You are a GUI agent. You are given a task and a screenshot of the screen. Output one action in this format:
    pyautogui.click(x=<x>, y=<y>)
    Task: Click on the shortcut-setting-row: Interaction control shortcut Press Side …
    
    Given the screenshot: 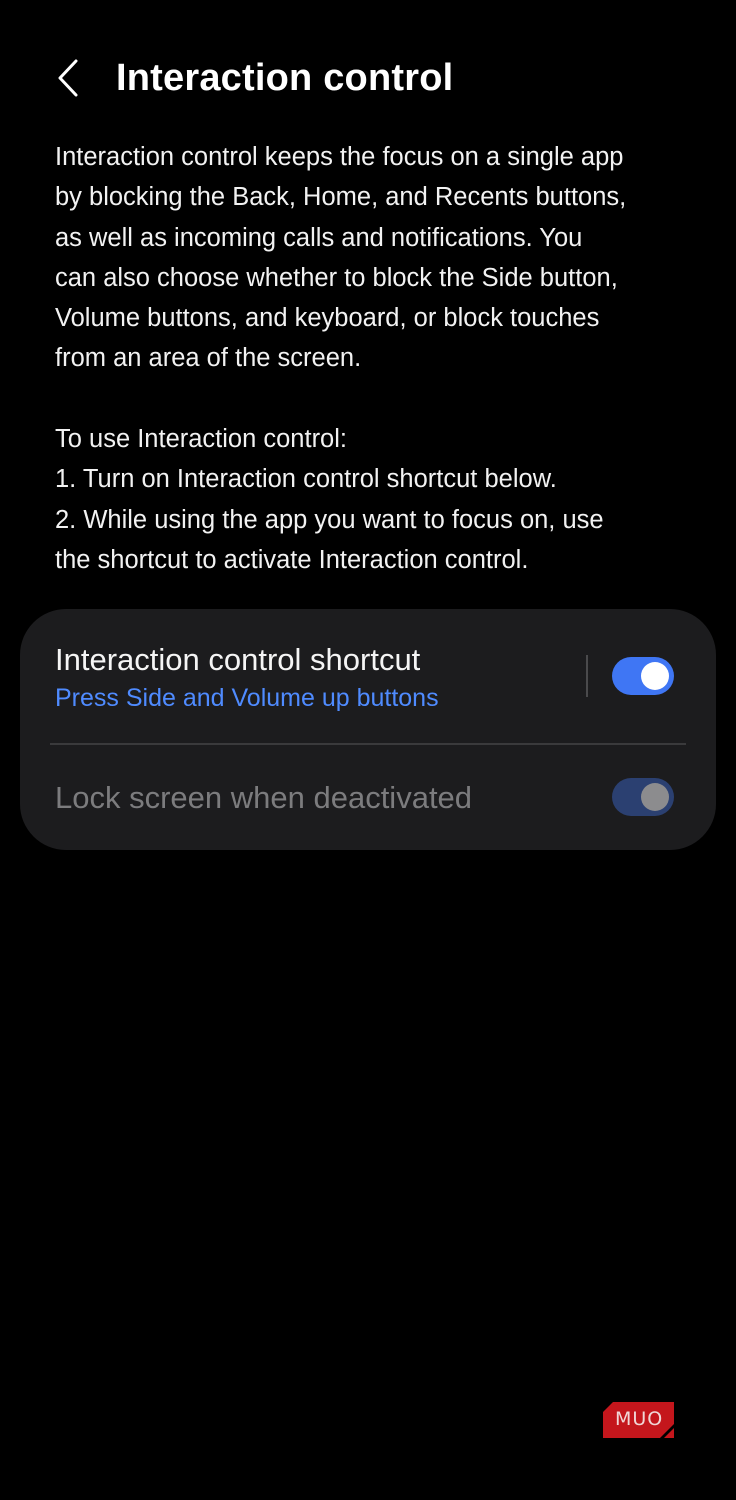 What is the action you would take?
    pyautogui.click(x=368, y=676)
    